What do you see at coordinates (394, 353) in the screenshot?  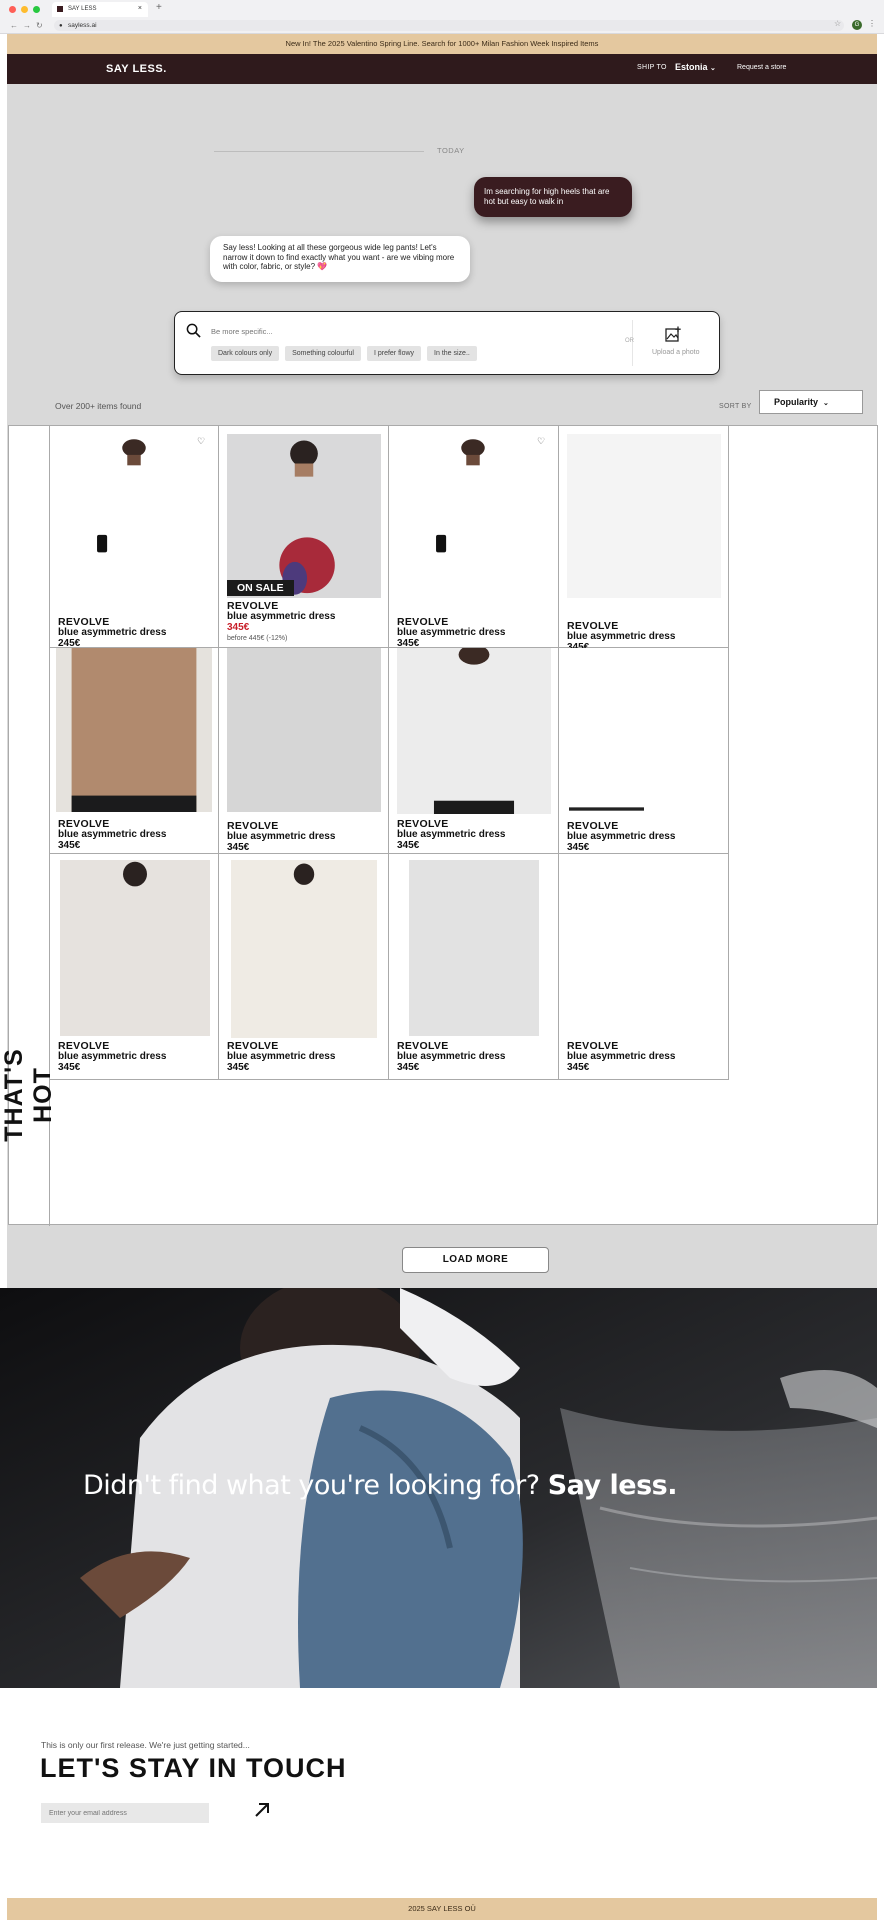 I see `chip-prefer-flowy: I prefer flowy` at bounding box center [394, 353].